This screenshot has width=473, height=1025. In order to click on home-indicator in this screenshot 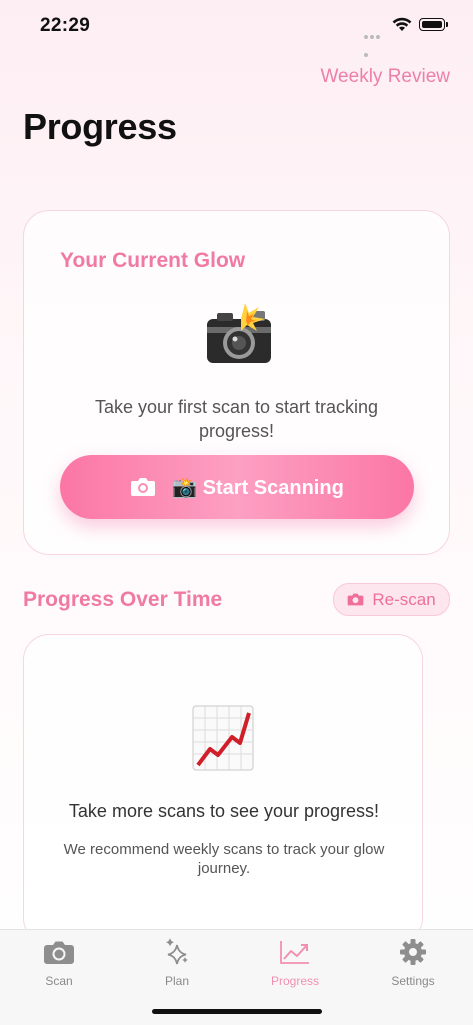, I will do `click(237, 1011)`.